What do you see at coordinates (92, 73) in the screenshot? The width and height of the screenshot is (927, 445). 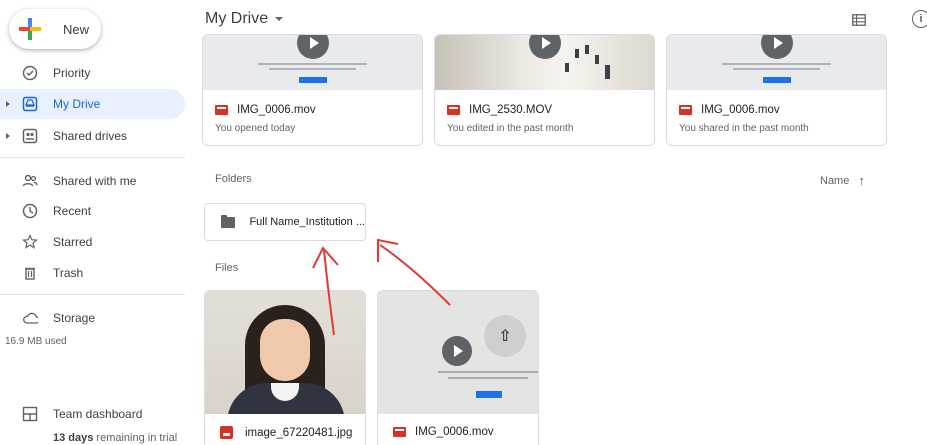 I see `sidebar-item-priority: Priority` at bounding box center [92, 73].